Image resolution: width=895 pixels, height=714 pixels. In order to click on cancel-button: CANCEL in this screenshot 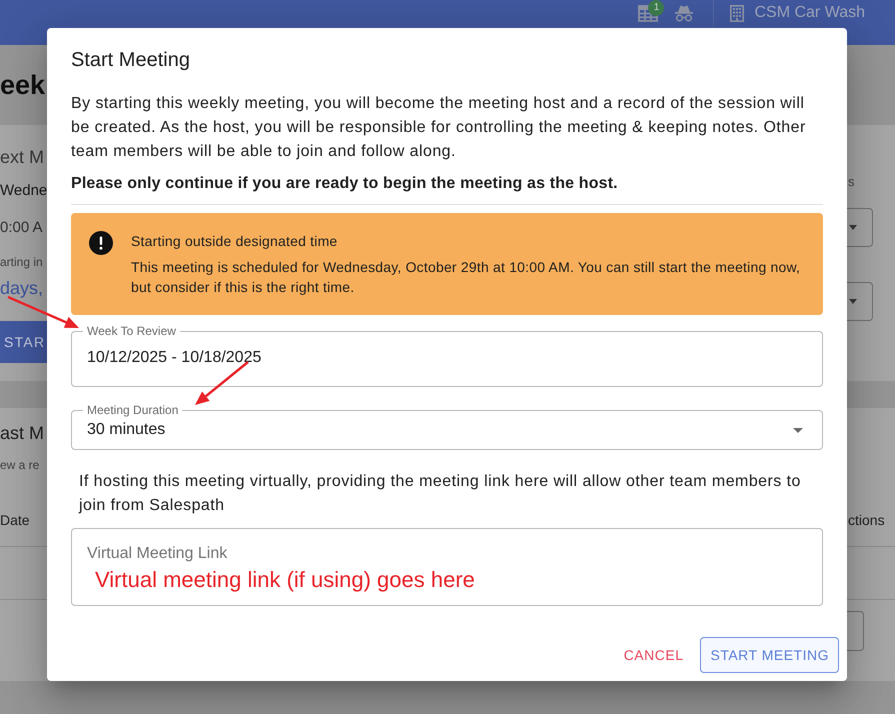, I will do `click(653, 655)`.